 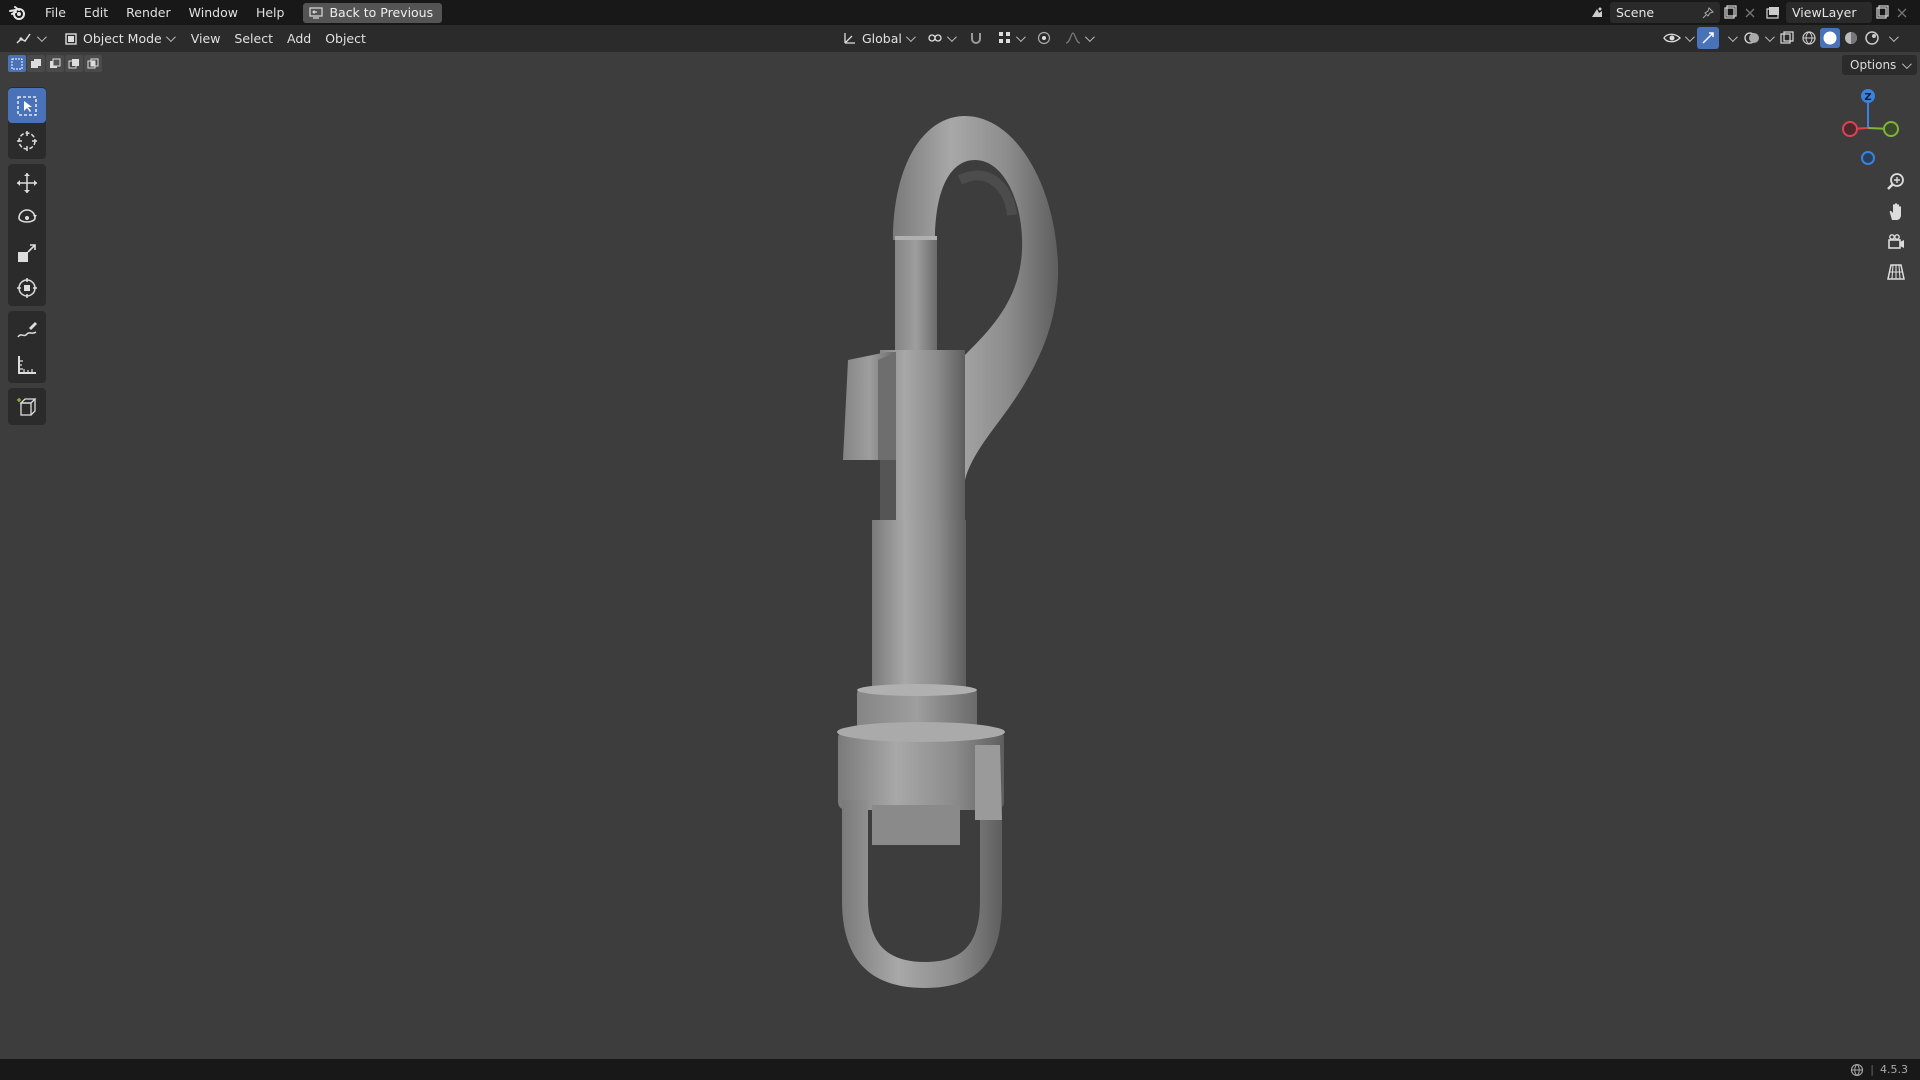 What do you see at coordinates (1830, 38) in the screenshot?
I see `solid-shading-icon` at bounding box center [1830, 38].